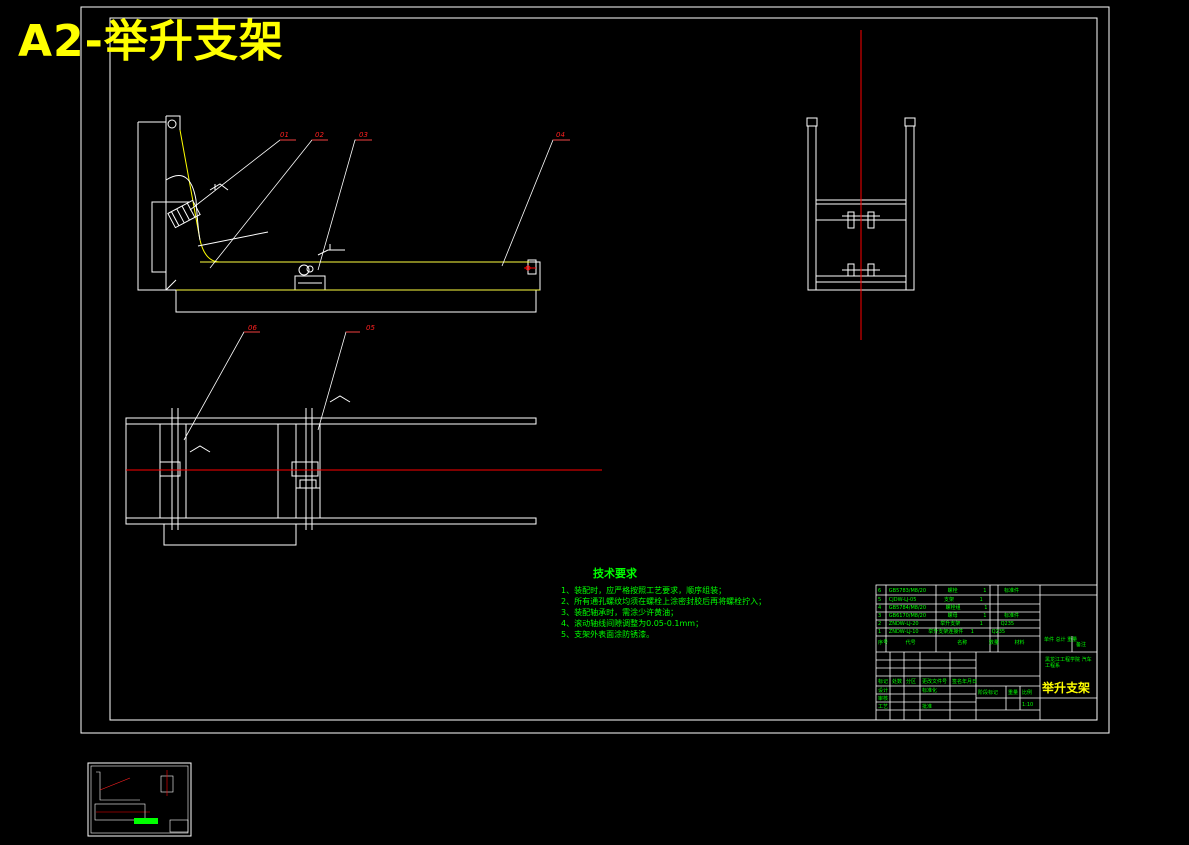  What do you see at coordinates (903, 632) in the screenshot?
I see `bom-code: ZNDW-LJ-10` at bounding box center [903, 632].